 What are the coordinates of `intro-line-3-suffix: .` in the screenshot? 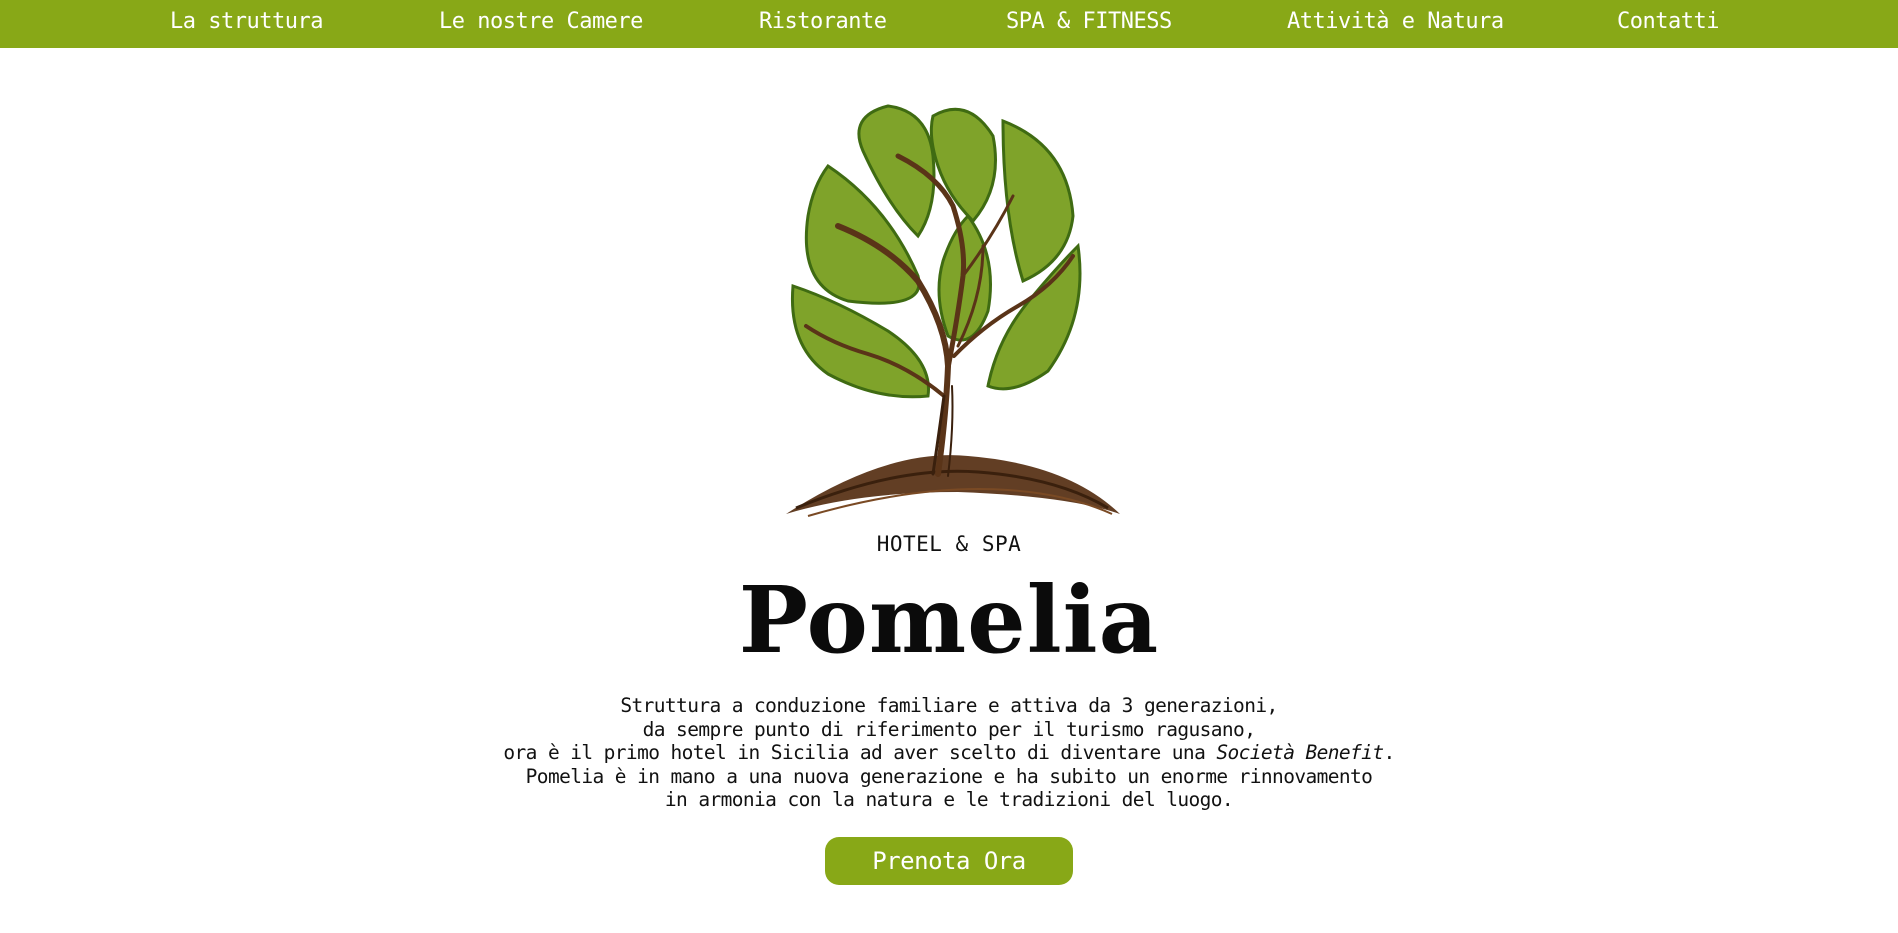 It's located at (1389, 752).